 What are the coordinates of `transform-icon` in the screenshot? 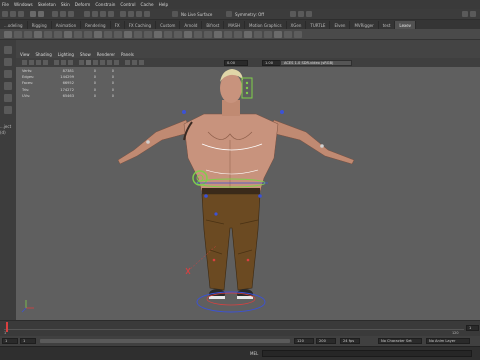 It's located at (293, 14).